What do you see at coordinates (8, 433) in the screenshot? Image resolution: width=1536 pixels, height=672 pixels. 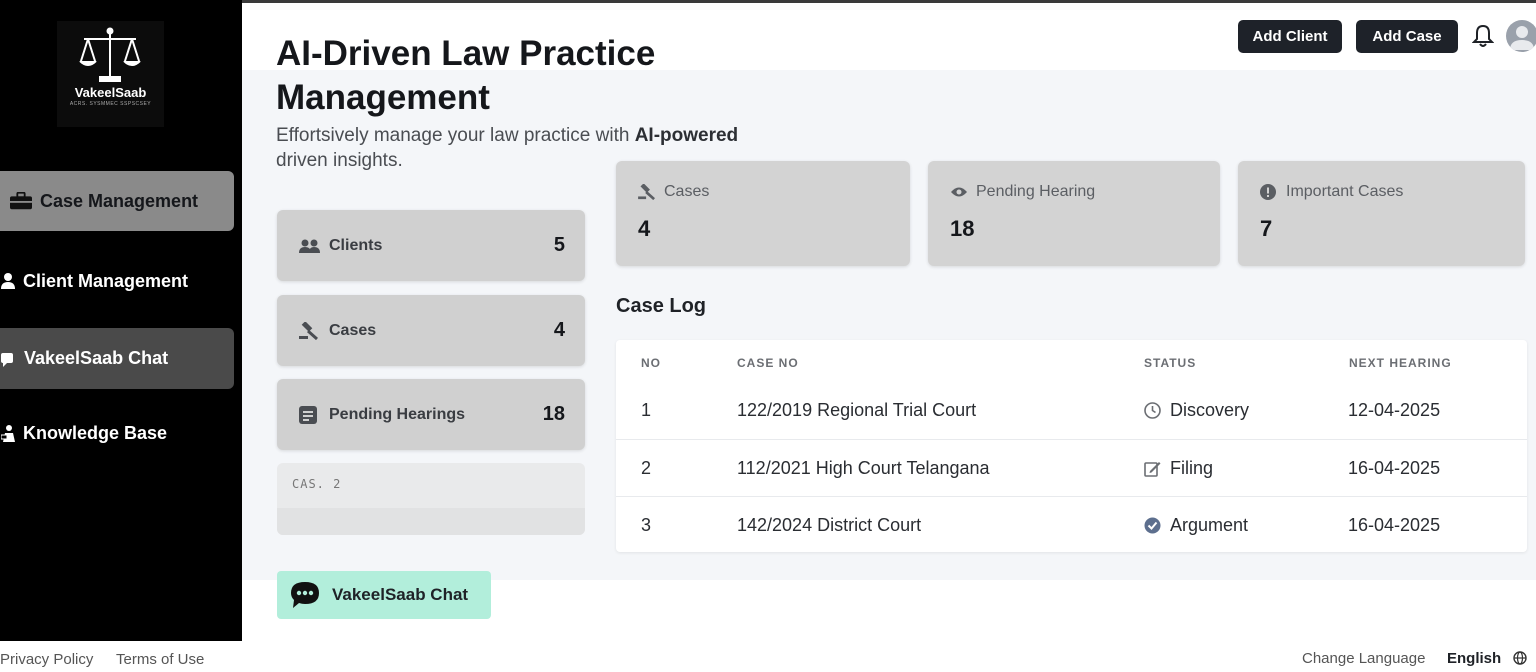 I see `reader-icon` at bounding box center [8, 433].